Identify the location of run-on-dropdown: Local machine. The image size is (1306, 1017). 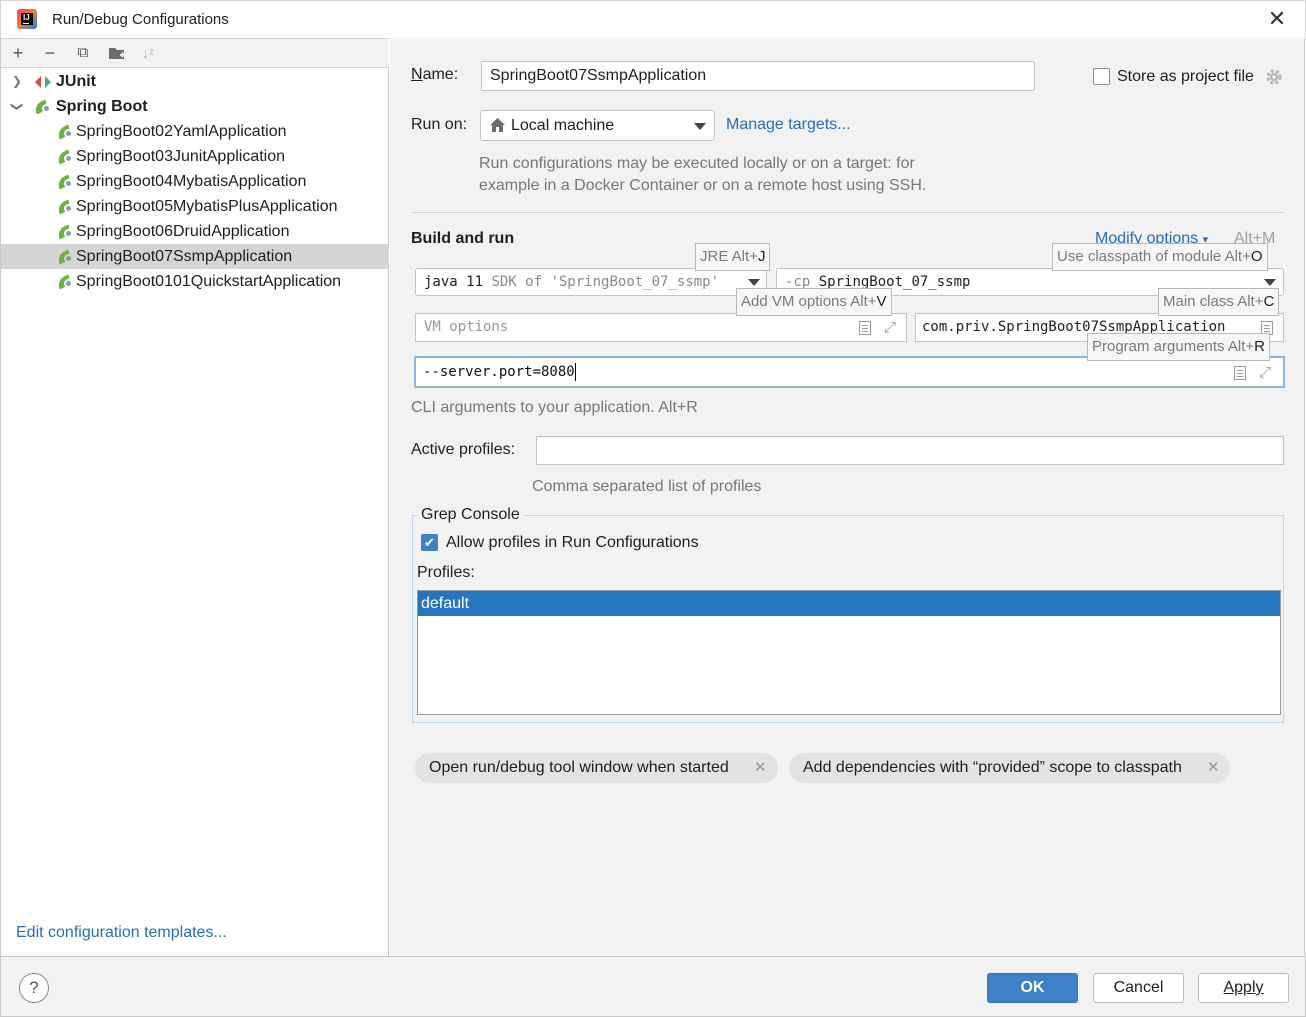
(597, 125).